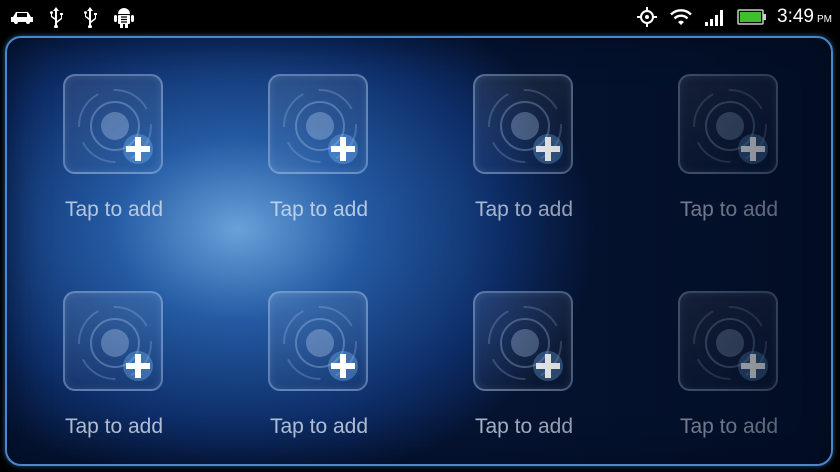 The height and width of the screenshot is (472, 840). I want to click on clock-ampm: PM, so click(824, 19).